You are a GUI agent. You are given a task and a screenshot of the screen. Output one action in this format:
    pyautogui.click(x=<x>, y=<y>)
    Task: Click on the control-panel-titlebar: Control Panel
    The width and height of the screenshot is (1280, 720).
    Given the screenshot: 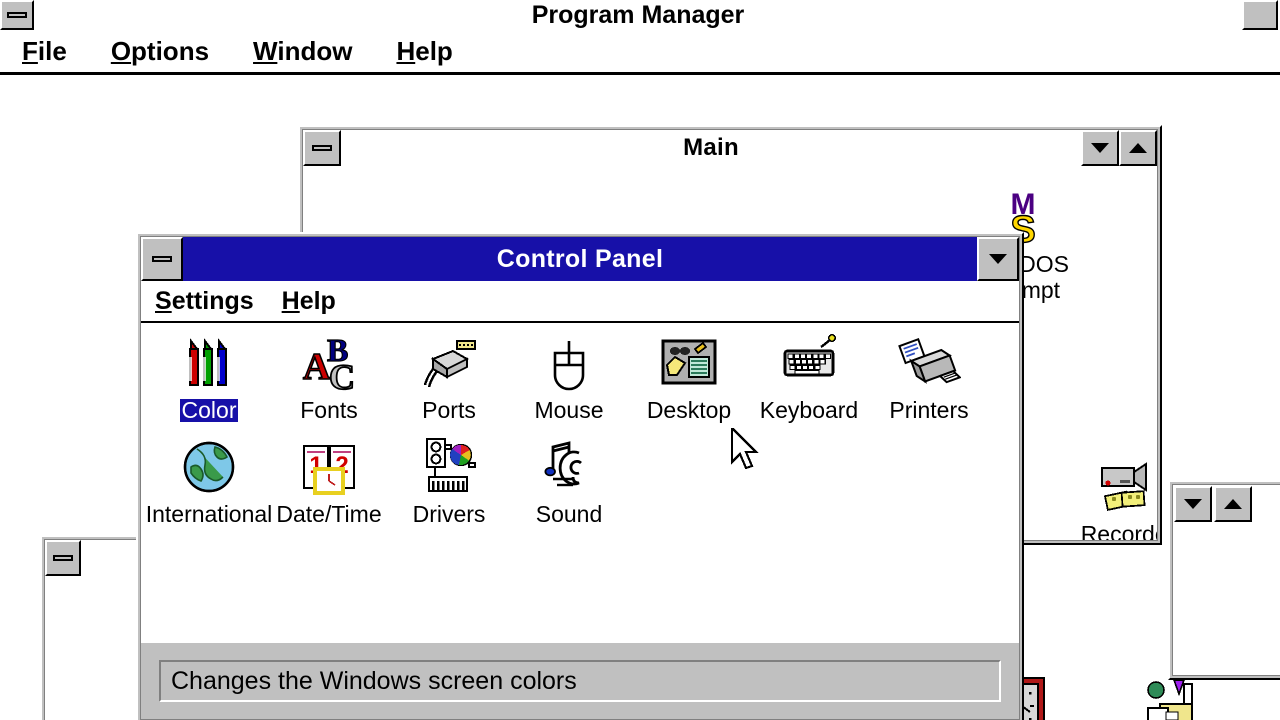 What is the action you would take?
    pyautogui.click(x=580, y=259)
    